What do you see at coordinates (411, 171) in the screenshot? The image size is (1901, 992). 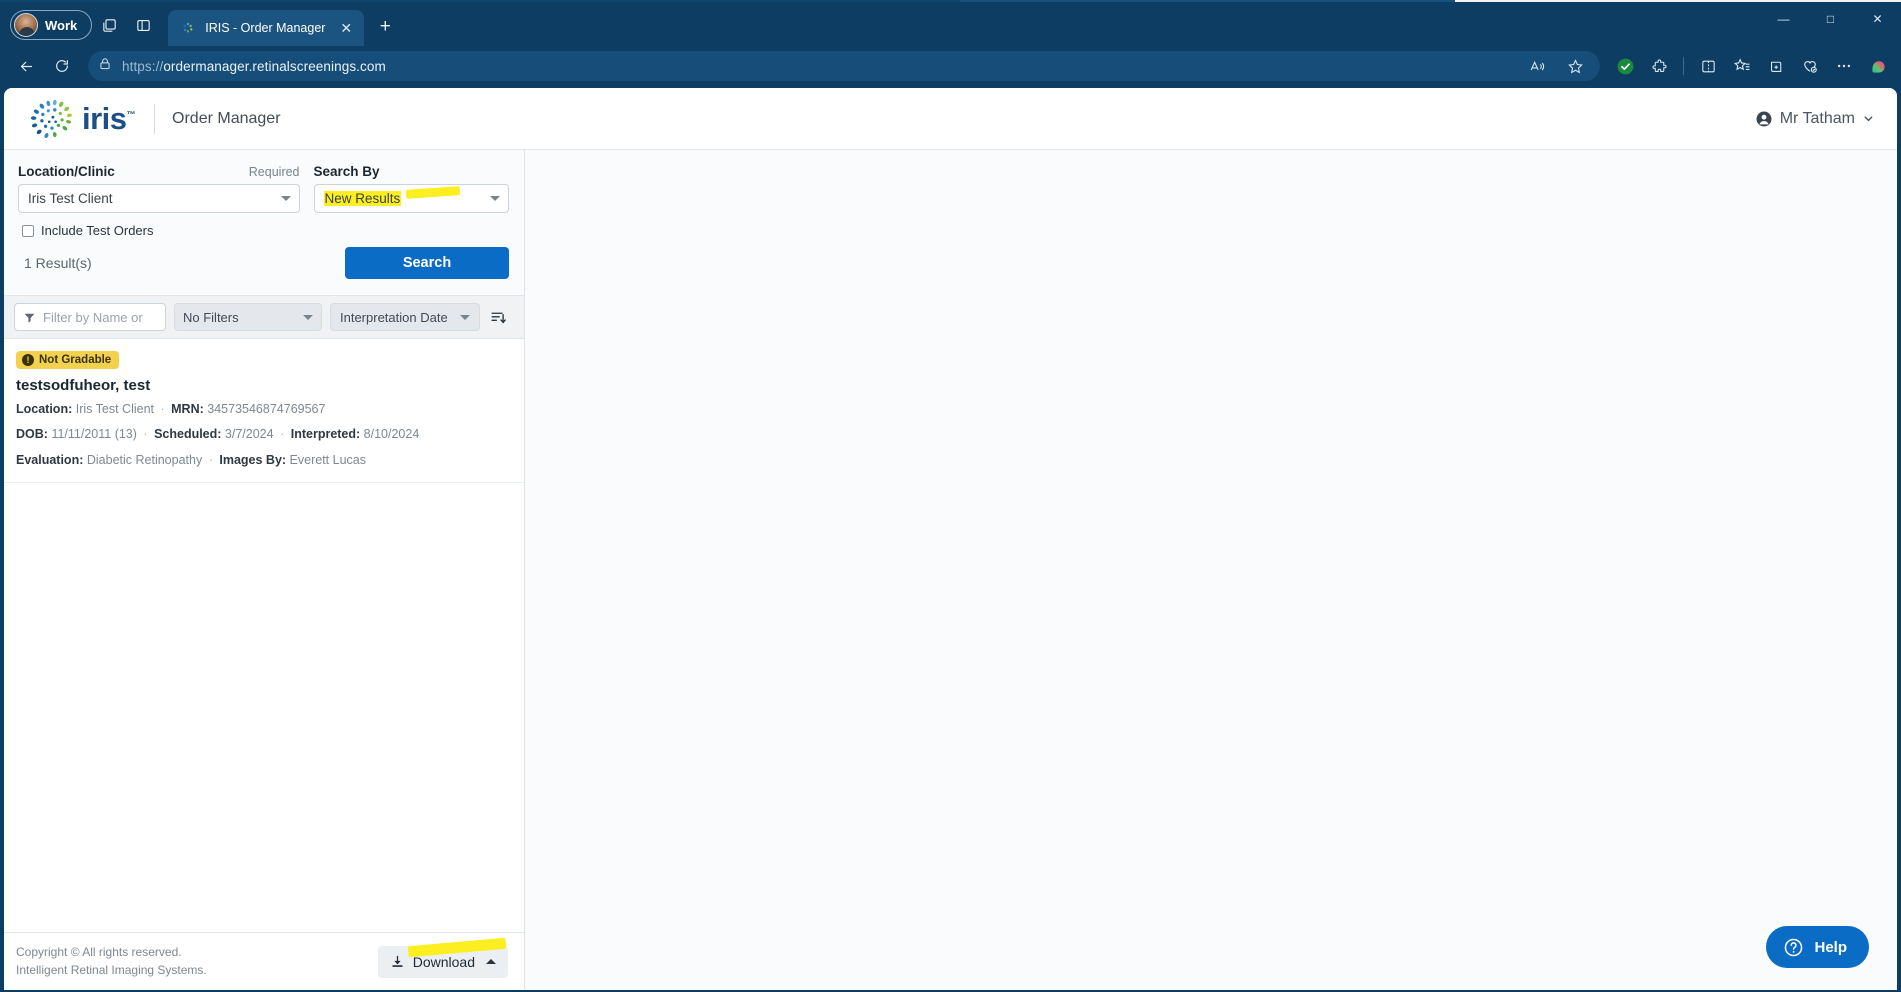 I see `search-by-labels: Search By` at bounding box center [411, 171].